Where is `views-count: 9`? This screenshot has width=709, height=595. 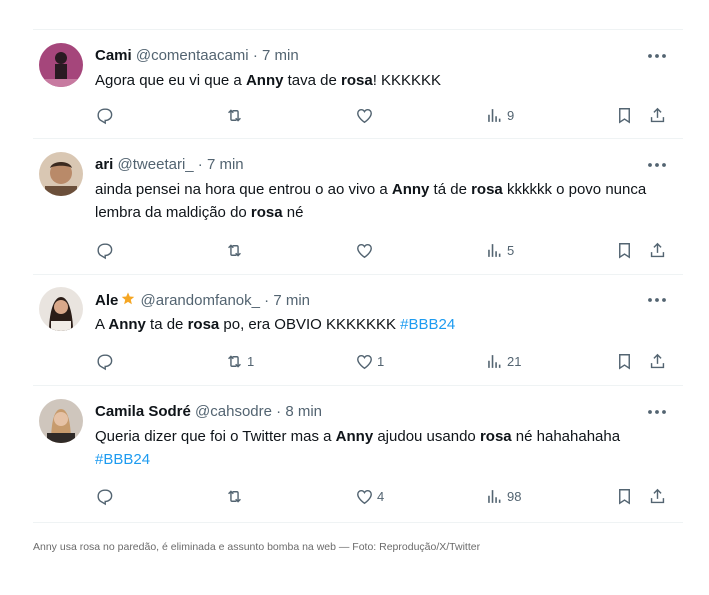
views-count: 9 is located at coordinates (511, 115).